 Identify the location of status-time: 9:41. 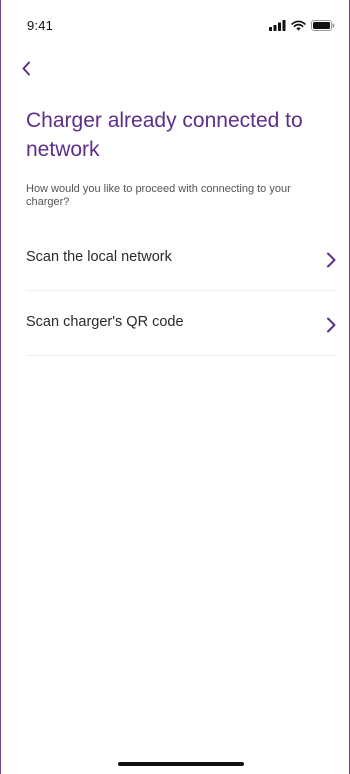
(40, 25).